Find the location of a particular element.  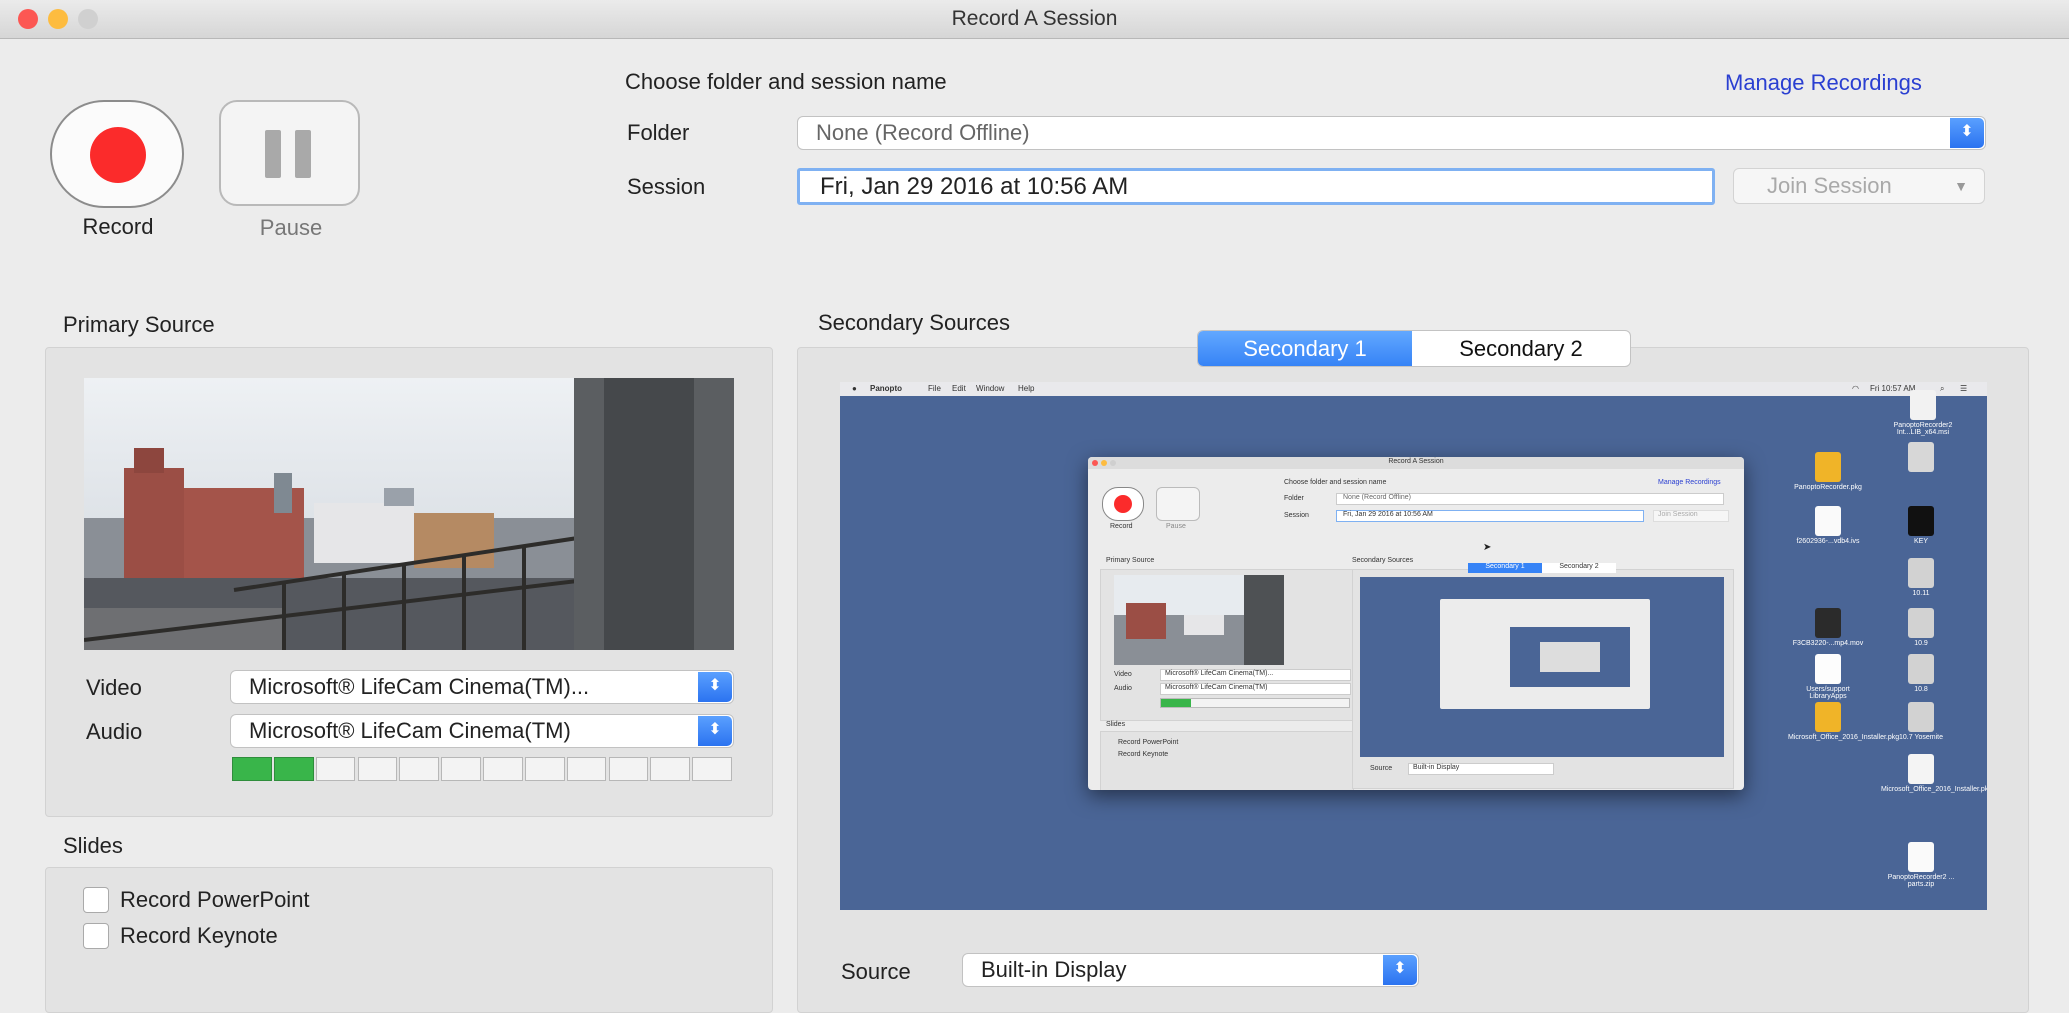

dropdown-arrow-icon: ▼ is located at coordinates (1961, 186).